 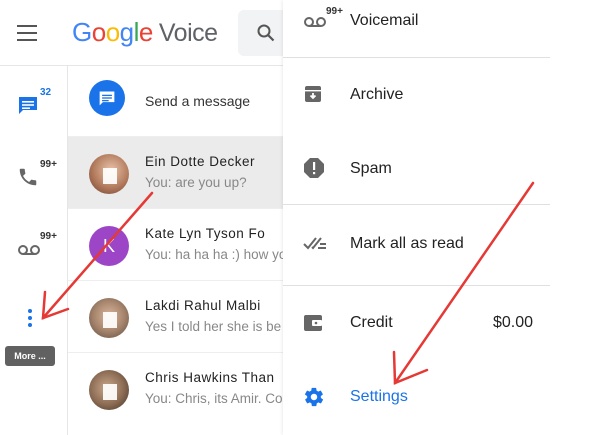 What do you see at coordinates (436, 94) in the screenshot?
I see `menu-item-archive: Archive` at bounding box center [436, 94].